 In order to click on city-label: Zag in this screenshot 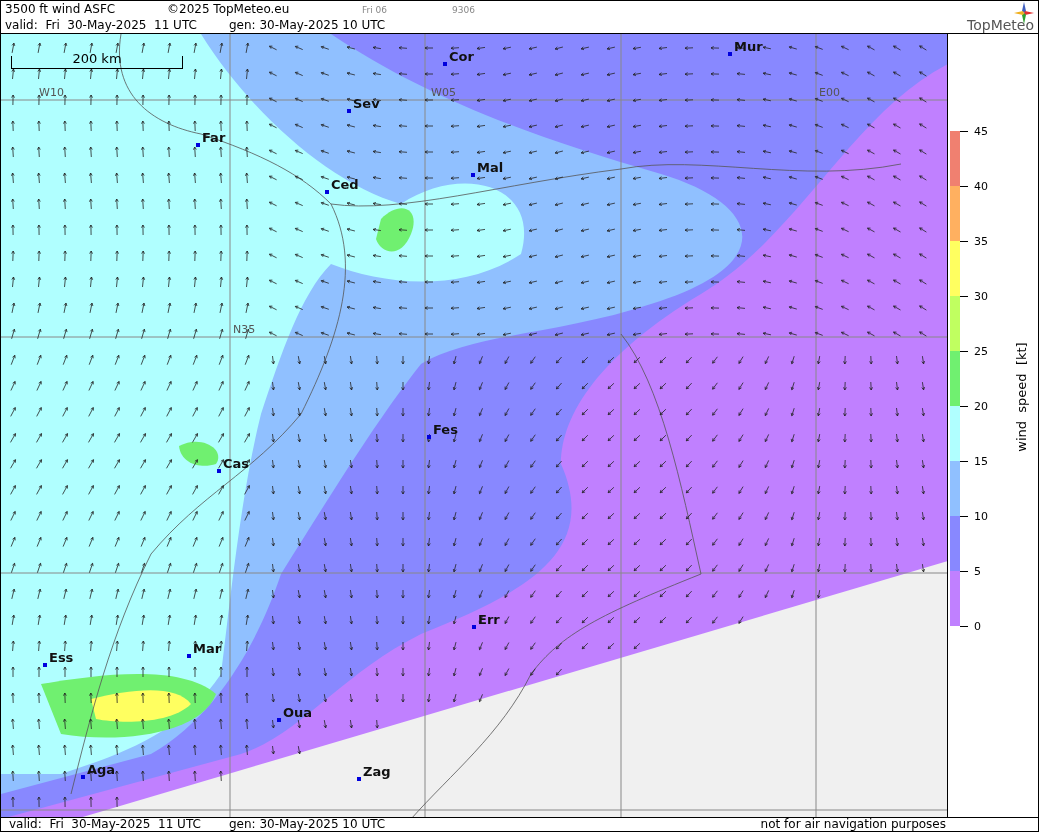, I will do `click(377, 771)`.